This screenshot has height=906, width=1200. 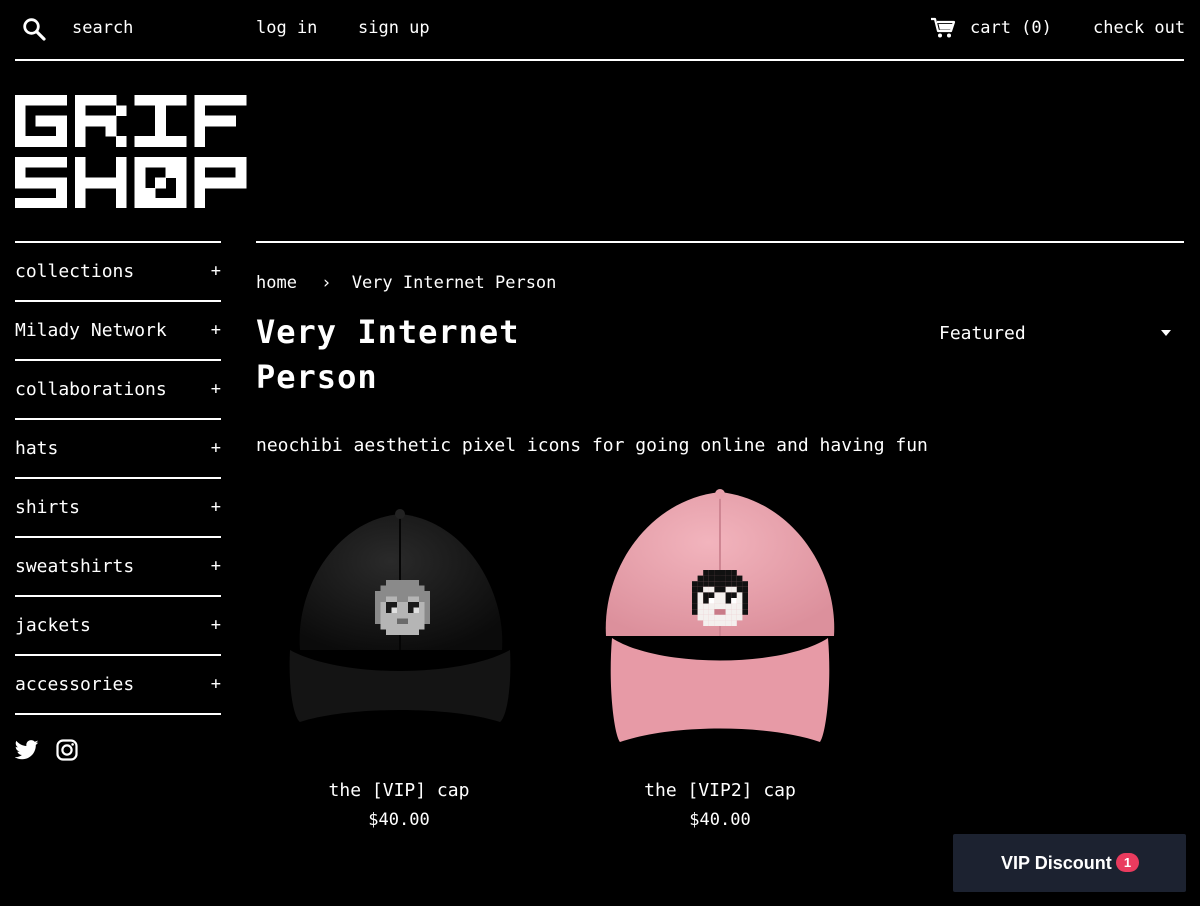 I want to click on product-image-vip-cap, so click(x=400, y=620).